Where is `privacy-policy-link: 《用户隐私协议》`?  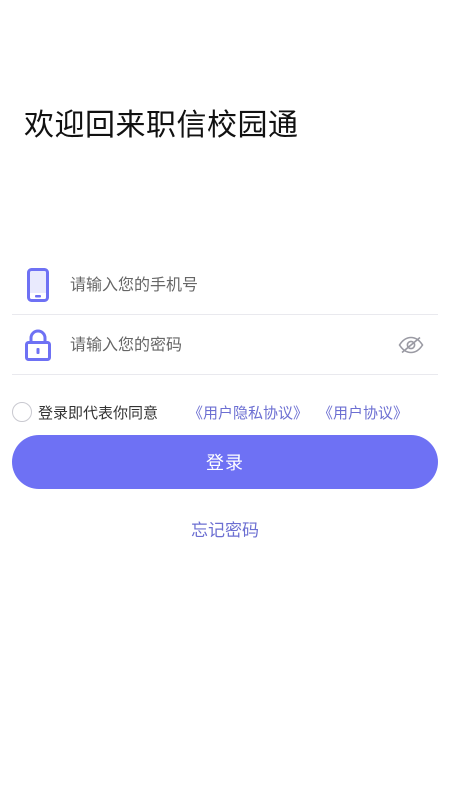 privacy-policy-link: 《用户隐私协议》 is located at coordinates (248, 412).